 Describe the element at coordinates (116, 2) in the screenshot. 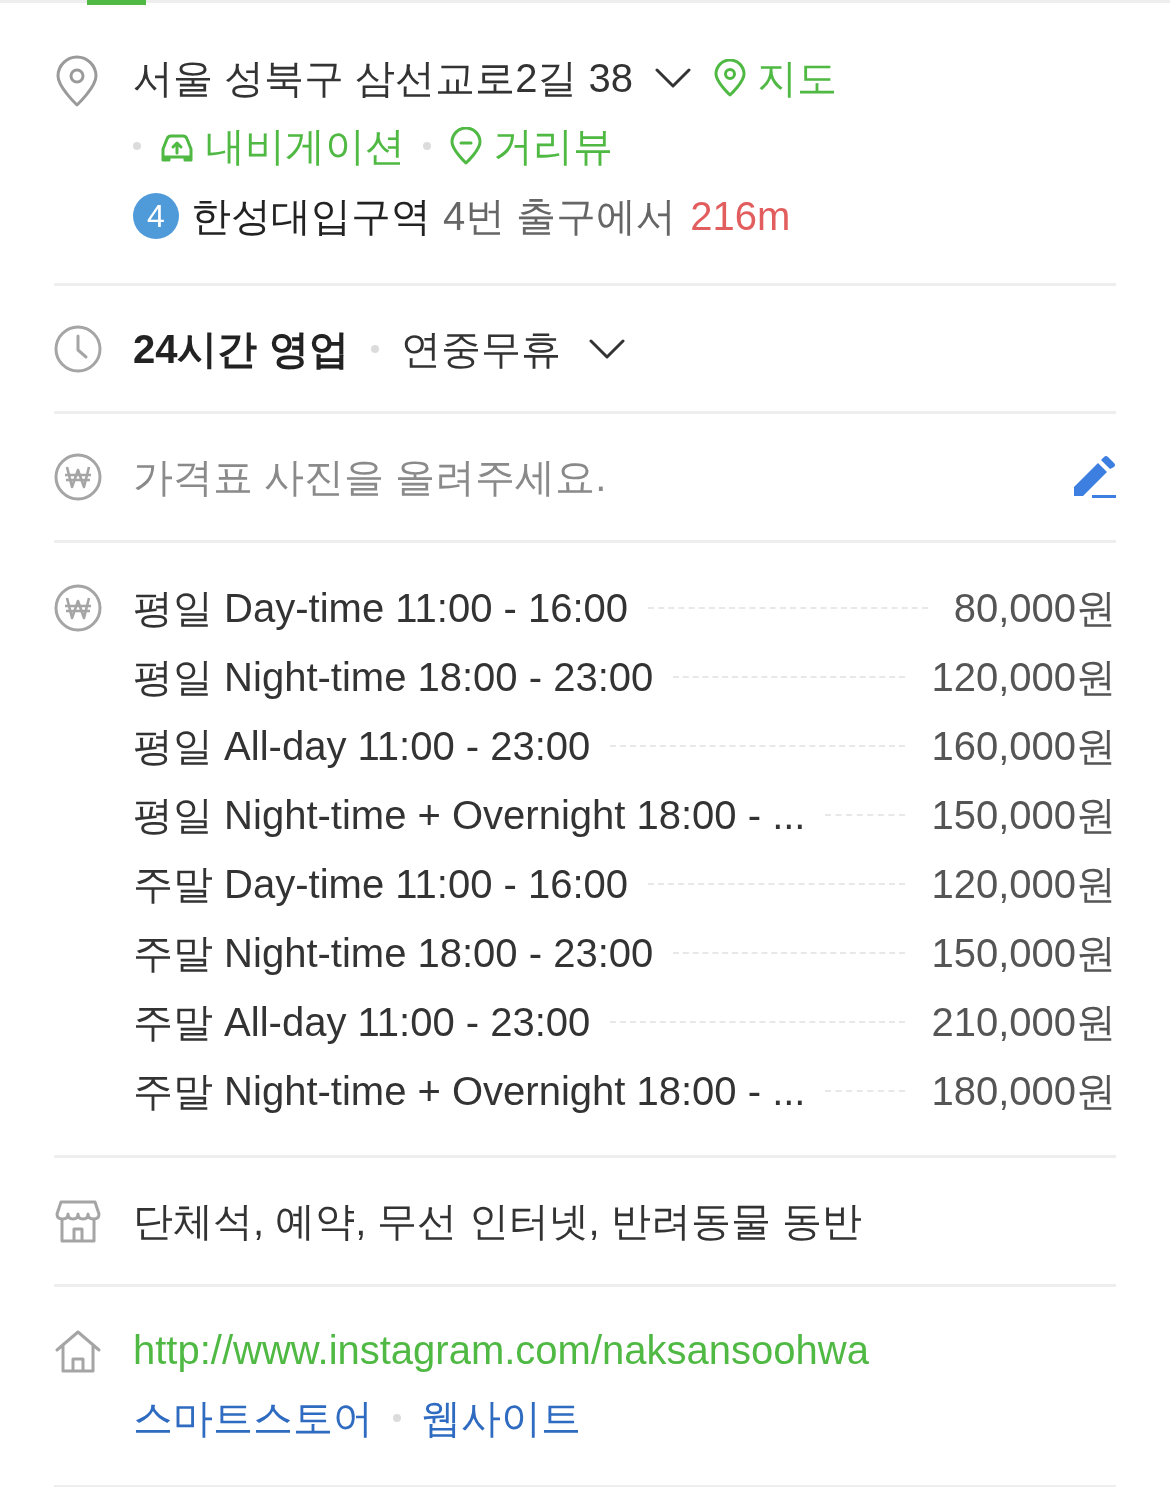

I see `tab-underline` at that location.